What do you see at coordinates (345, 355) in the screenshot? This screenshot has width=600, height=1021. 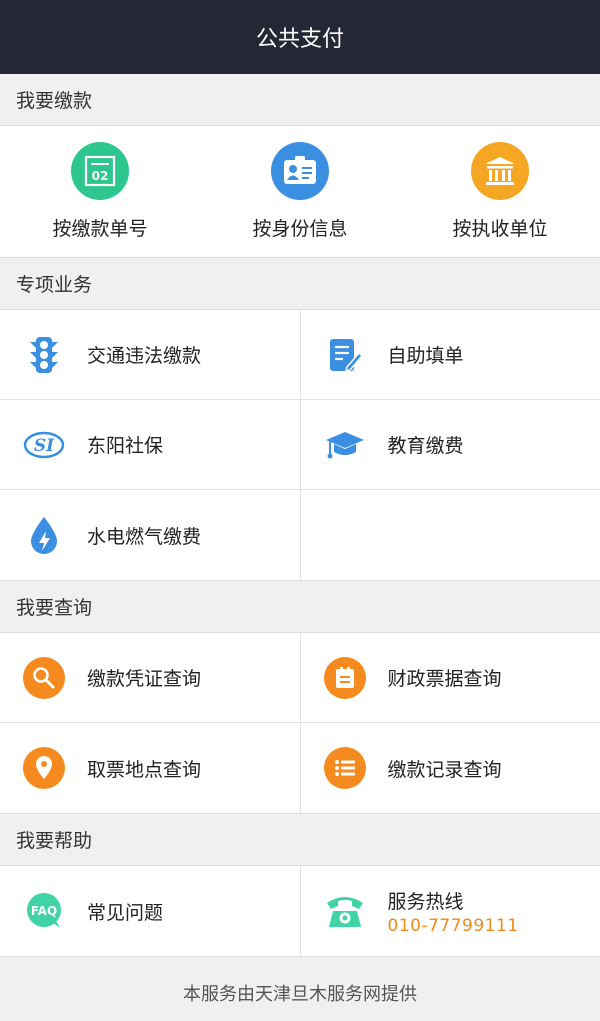 I see `edit-form-icon` at bounding box center [345, 355].